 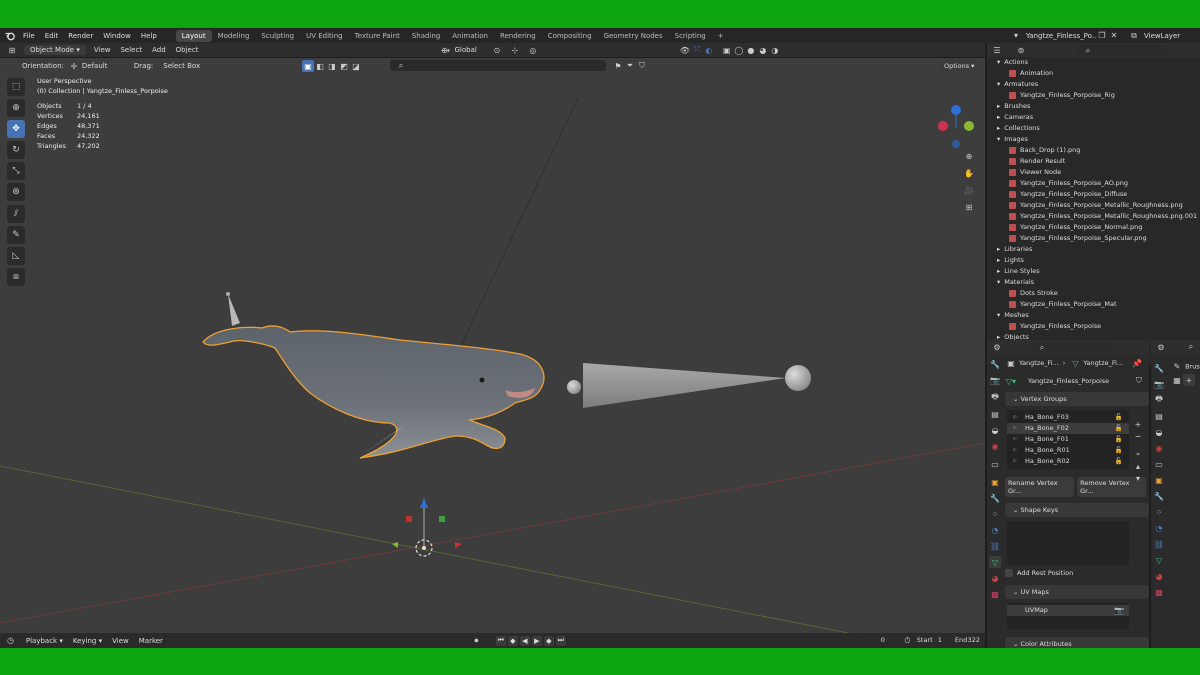 What do you see at coordinates (1159, 480) in the screenshot?
I see `secondary-object-tab-icon: ▣` at bounding box center [1159, 480].